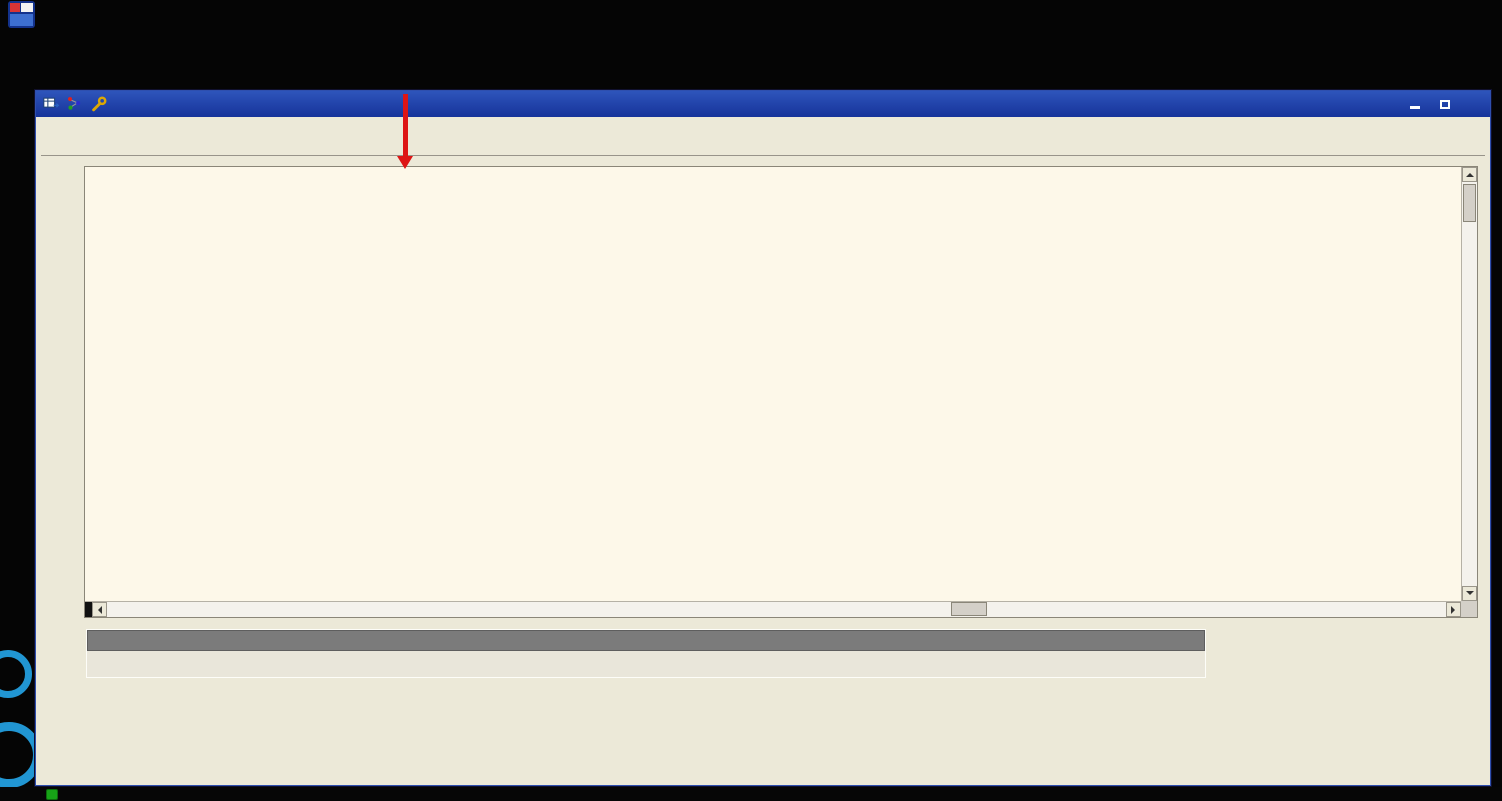 Image resolution: width=1502 pixels, height=801 pixels. What do you see at coordinates (763, 142) in the screenshot?
I see `tab-strip` at bounding box center [763, 142].